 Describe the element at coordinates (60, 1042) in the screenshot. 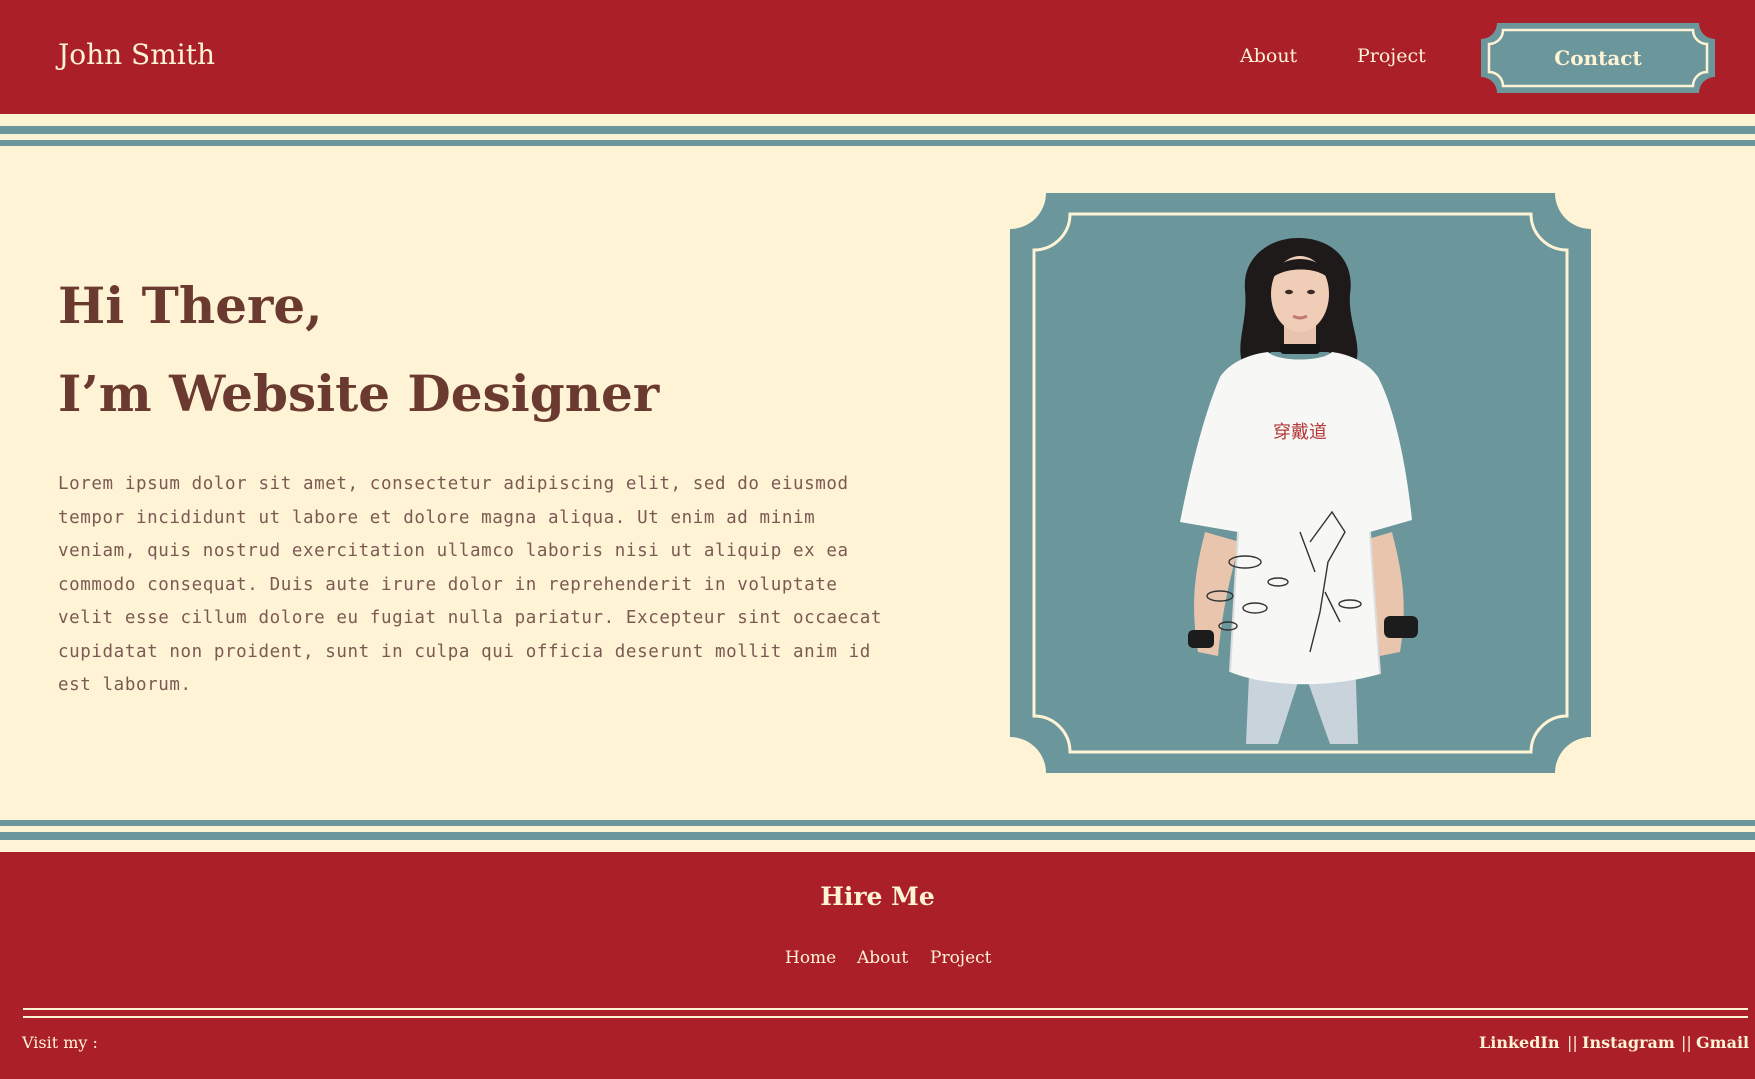

I see `visit-label: Visit my :` at that location.